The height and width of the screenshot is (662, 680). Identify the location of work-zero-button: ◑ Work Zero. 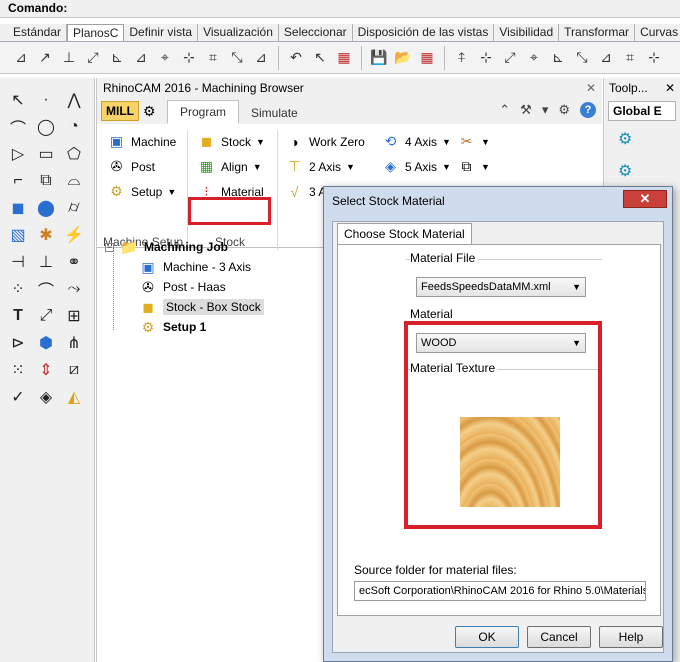
(325, 141).